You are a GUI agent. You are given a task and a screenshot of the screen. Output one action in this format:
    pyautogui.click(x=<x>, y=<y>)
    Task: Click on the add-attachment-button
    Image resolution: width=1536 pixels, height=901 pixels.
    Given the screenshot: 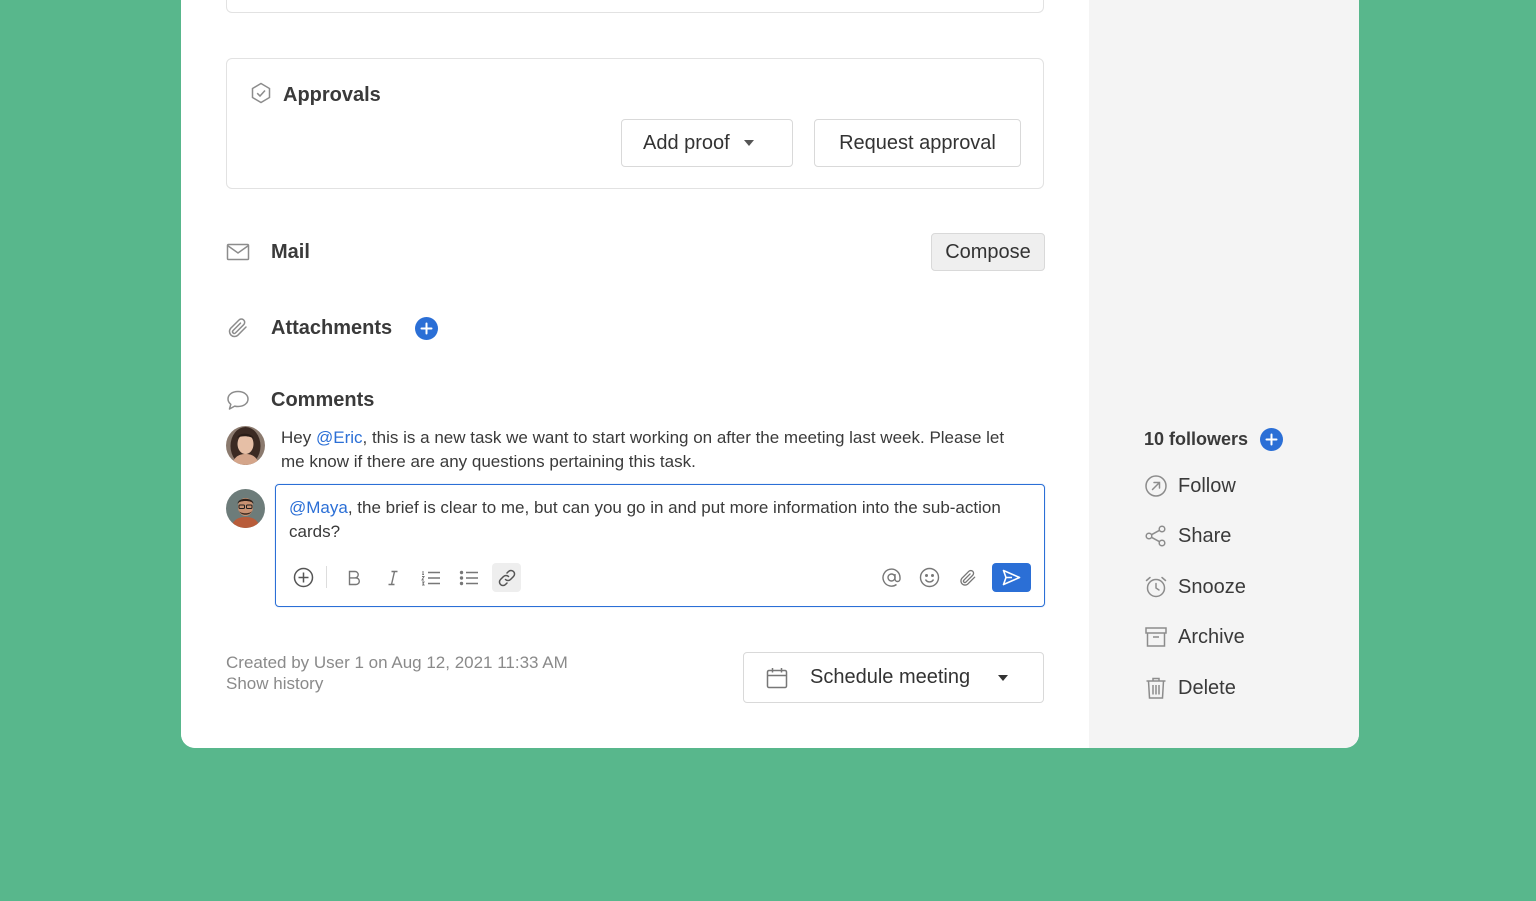 What is the action you would take?
    pyautogui.click(x=427, y=328)
    